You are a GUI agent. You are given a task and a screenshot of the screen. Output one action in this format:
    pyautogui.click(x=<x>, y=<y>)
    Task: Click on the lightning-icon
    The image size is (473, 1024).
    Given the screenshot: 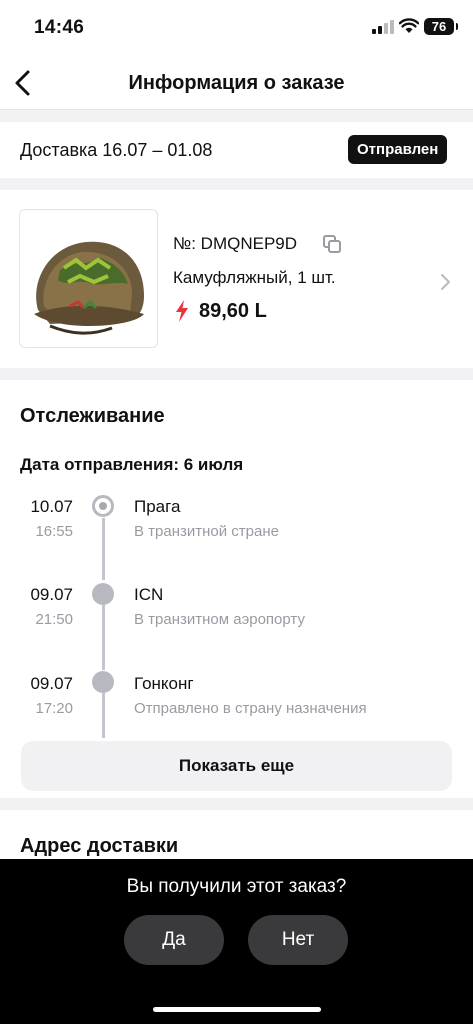 What is the action you would take?
    pyautogui.click(x=182, y=311)
    